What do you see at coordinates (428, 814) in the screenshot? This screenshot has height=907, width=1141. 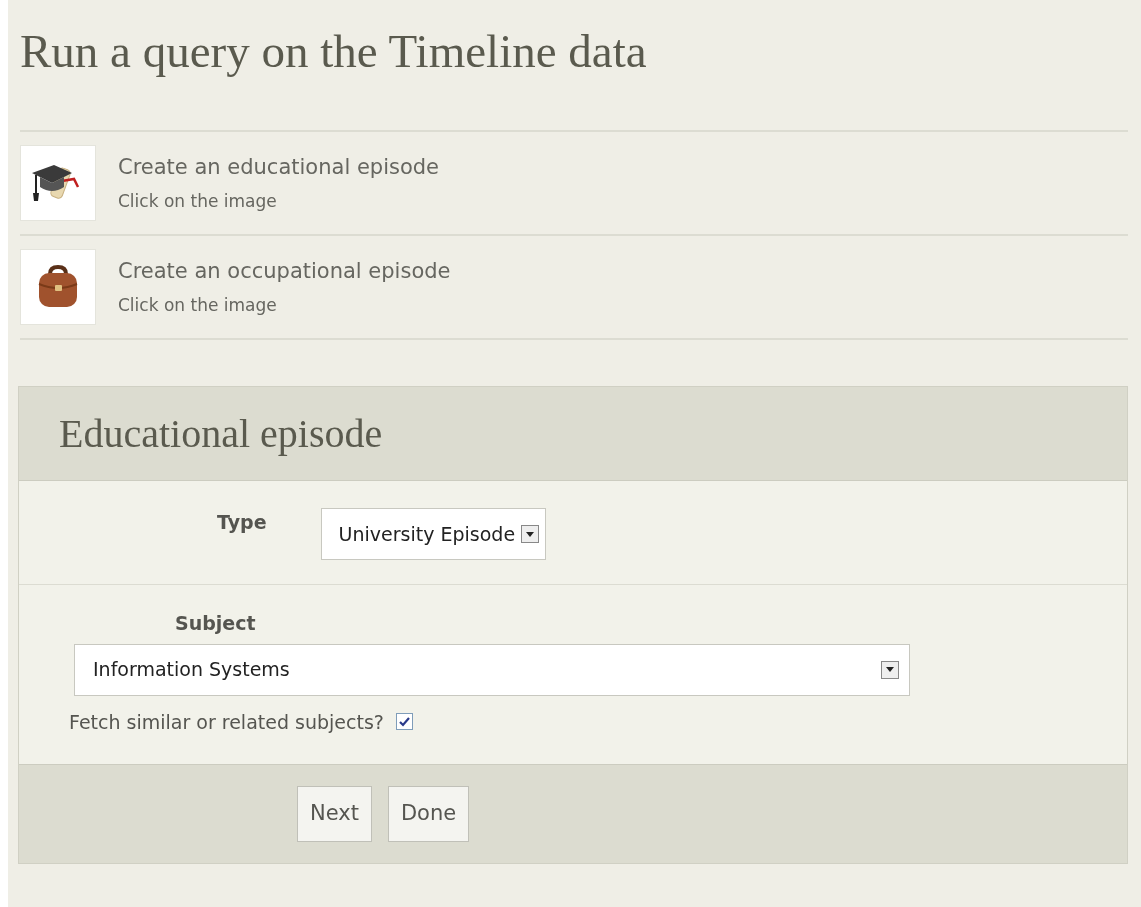 I see `form-button: Done` at bounding box center [428, 814].